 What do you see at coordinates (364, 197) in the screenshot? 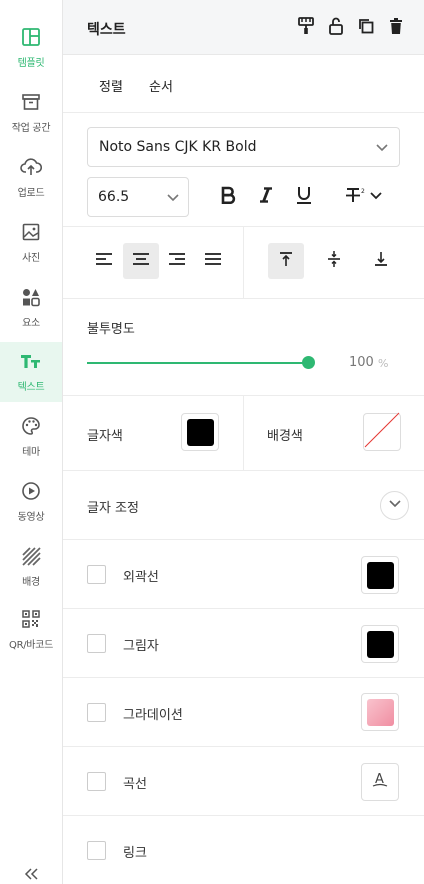
I see `strikethrough-dropdown: 2` at bounding box center [364, 197].